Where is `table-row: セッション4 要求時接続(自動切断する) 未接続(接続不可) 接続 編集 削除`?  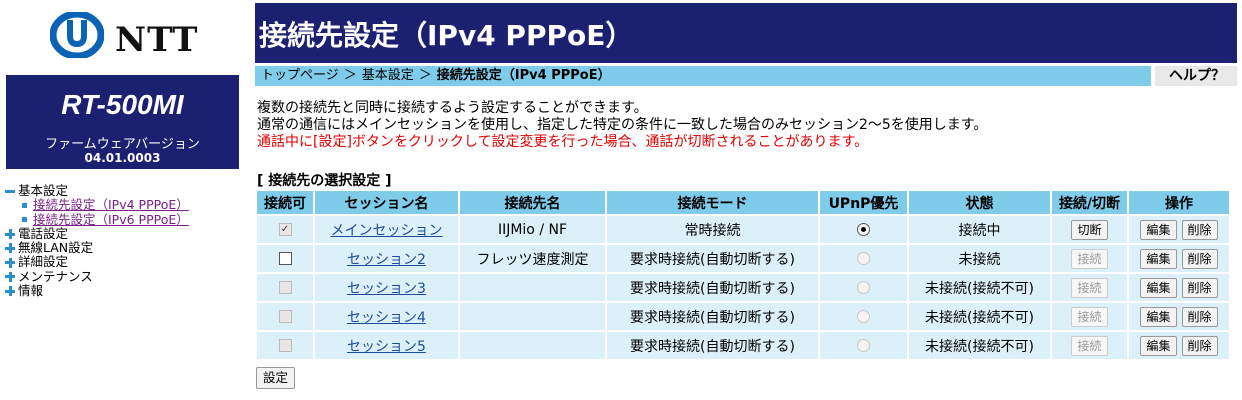
table-row: セッション4 要求時接続(自動切断する) 未接続(接続不可) 接続 編集 削除 is located at coordinates (743, 316).